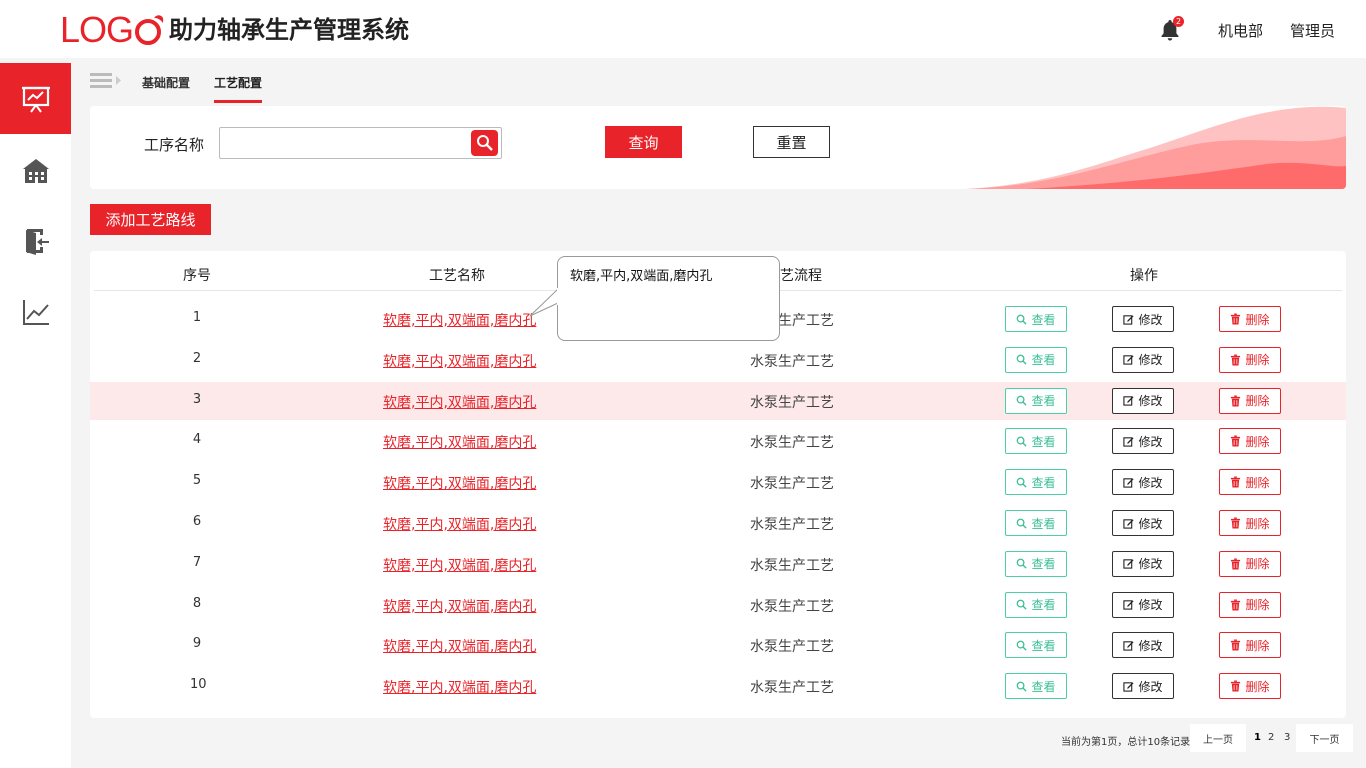 This screenshot has height=768, width=1366. What do you see at coordinates (150, 219) in the screenshot?
I see `add-process-route-button: 添加工艺路线` at bounding box center [150, 219].